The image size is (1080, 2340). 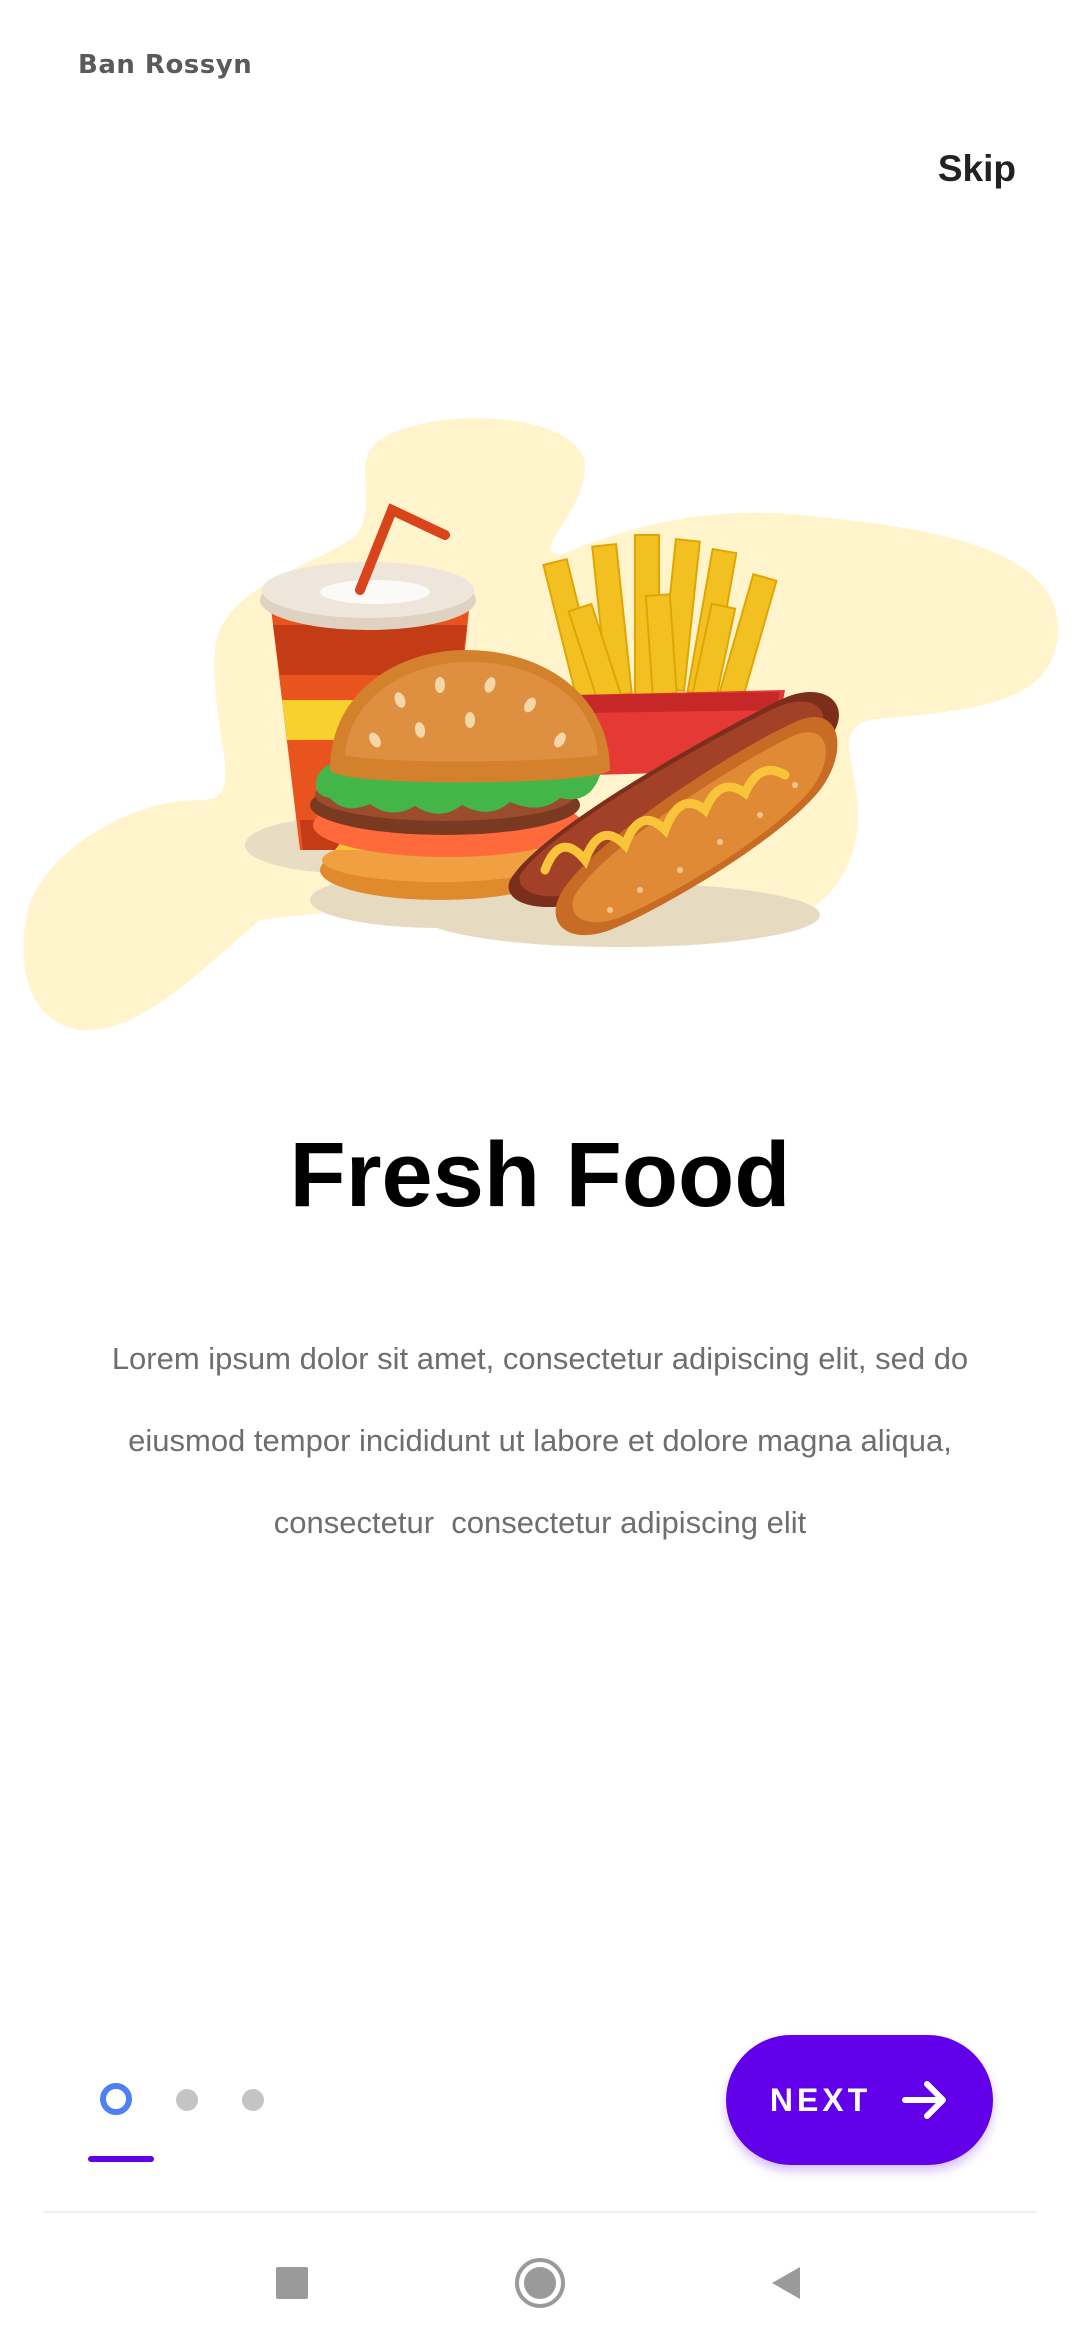 What do you see at coordinates (786, 2283) in the screenshot?
I see `back-triangle-icon` at bounding box center [786, 2283].